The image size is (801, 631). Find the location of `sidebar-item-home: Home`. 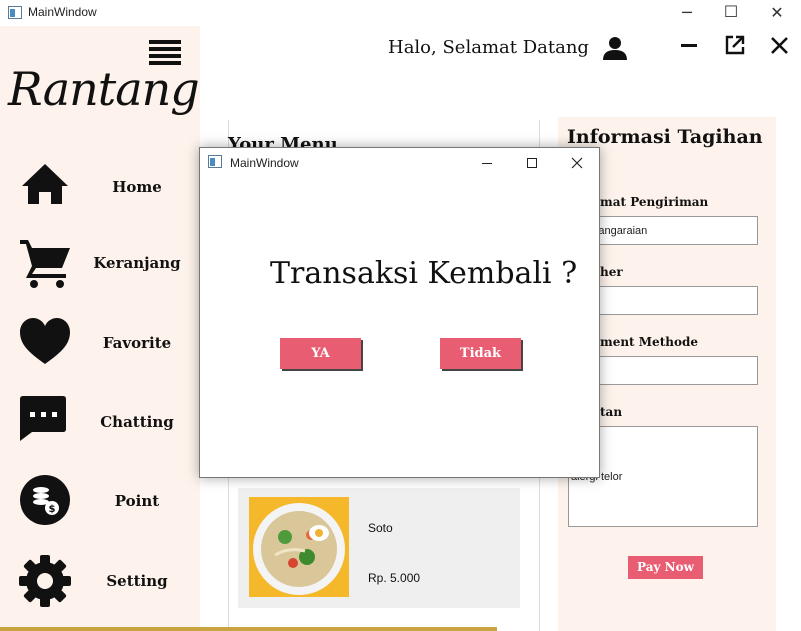

sidebar-item-home: Home is located at coordinates (100, 195).